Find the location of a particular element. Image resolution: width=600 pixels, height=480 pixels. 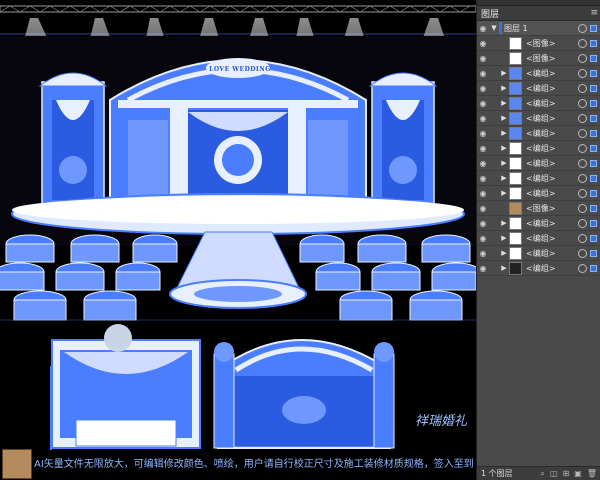

layer-row-top: ◉ ▼ 图层 1 is located at coordinates (538, 28).